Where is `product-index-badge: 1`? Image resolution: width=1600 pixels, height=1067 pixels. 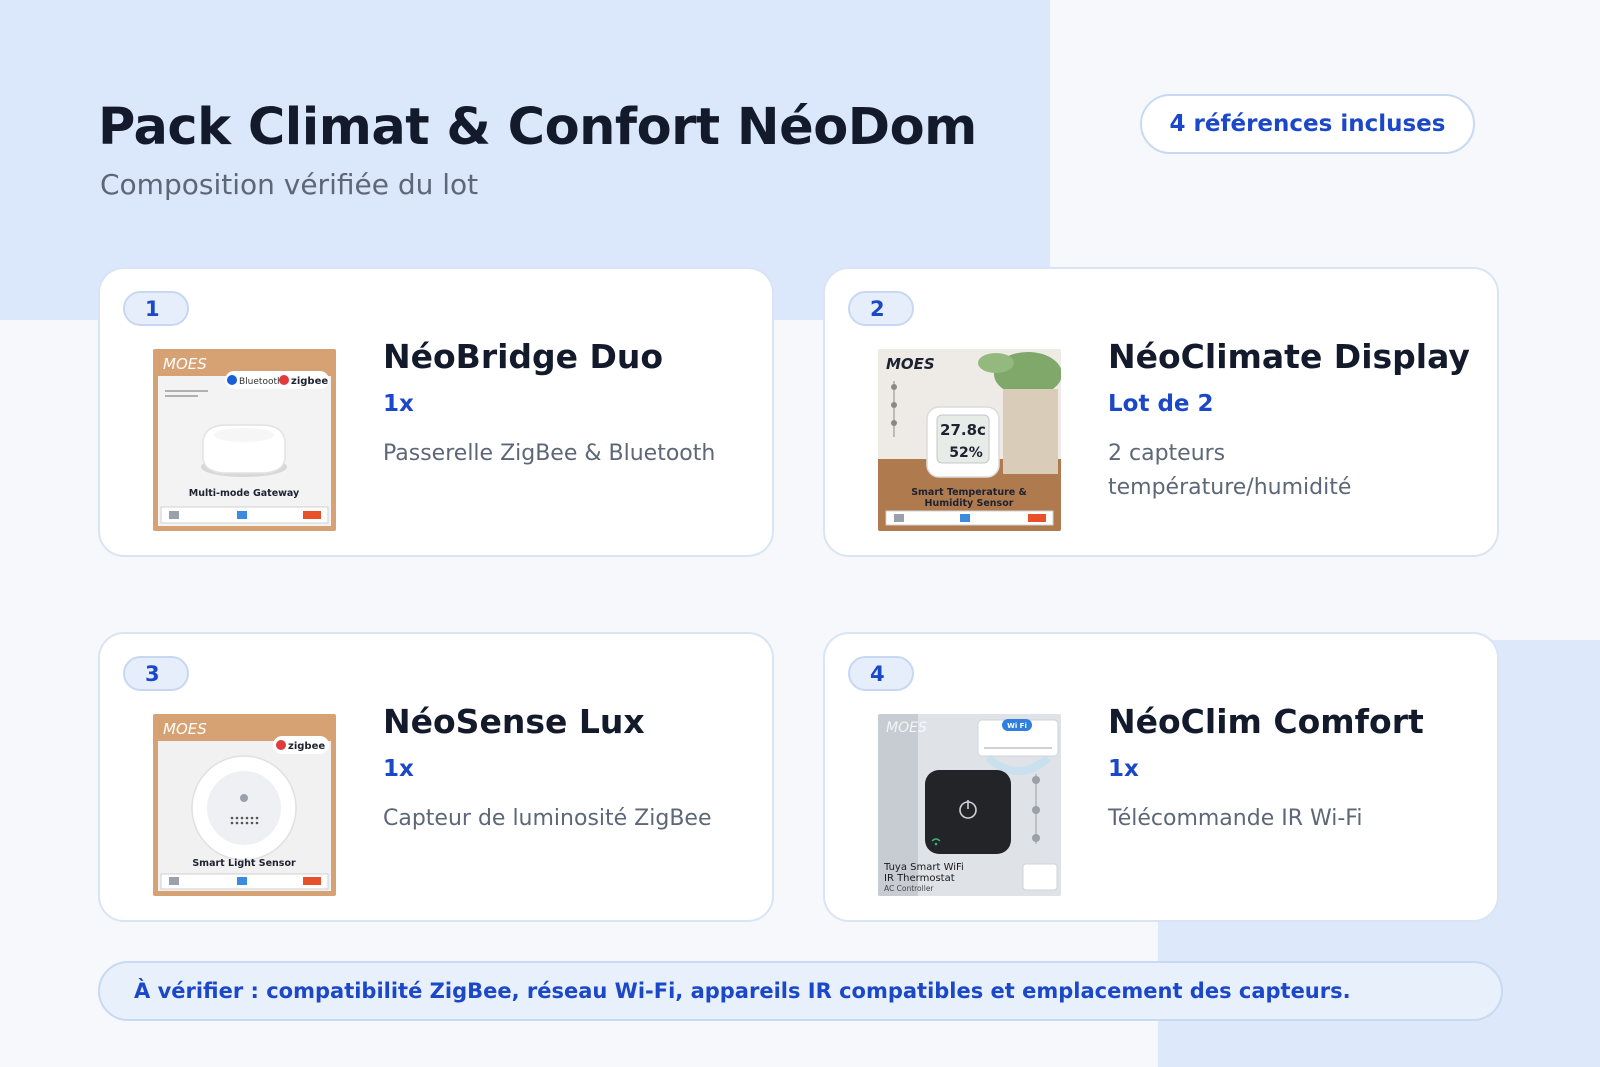 product-index-badge: 1 is located at coordinates (156, 308).